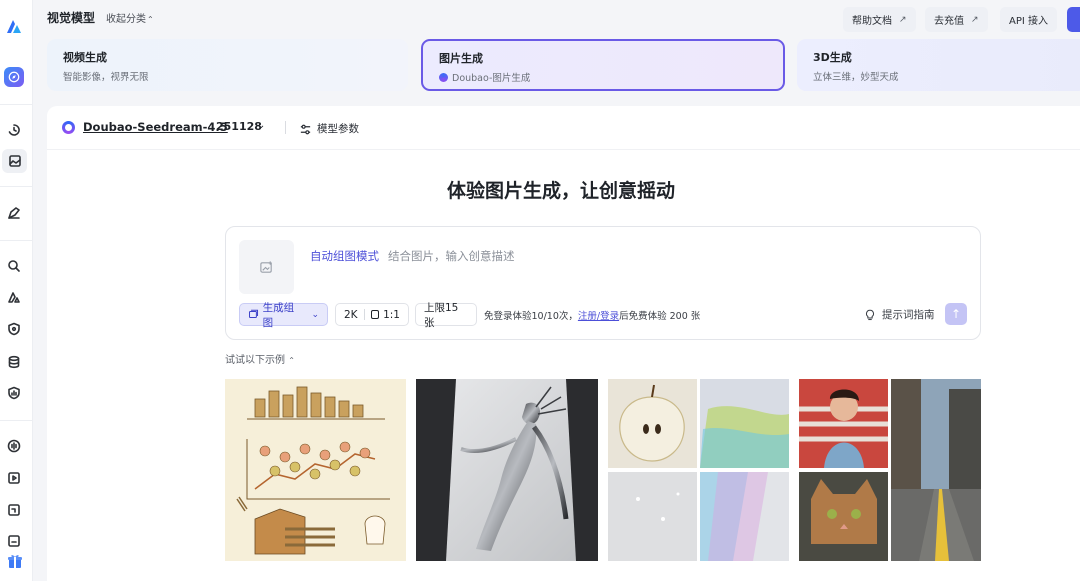  What do you see at coordinates (507, 470) in the screenshot?
I see `example-image-metallic-figure` at bounding box center [507, 470].